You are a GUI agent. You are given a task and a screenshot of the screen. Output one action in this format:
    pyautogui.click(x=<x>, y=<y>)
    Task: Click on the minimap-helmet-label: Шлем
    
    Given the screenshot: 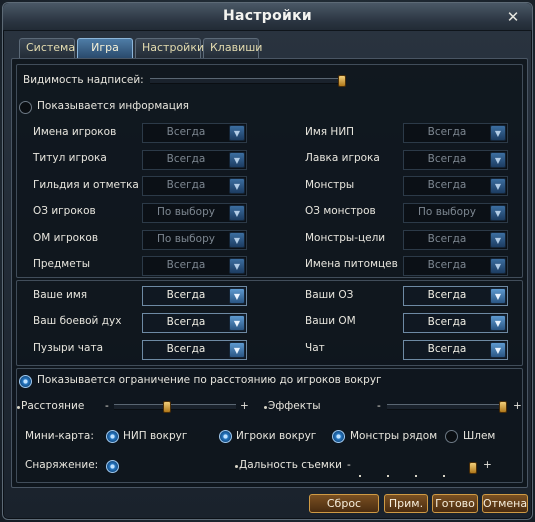 What is the action you would take?
    pyautogui.click(x=479, y=436)
    